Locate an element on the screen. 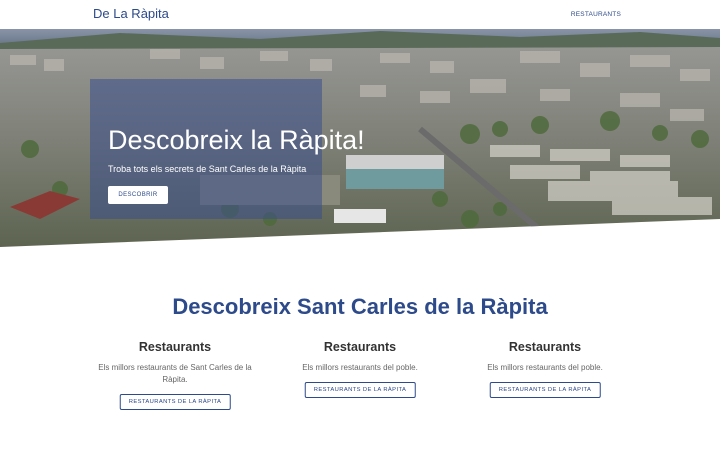  nav-link-restaurants: RESTAURANTS is located at coordinates (596, 14).